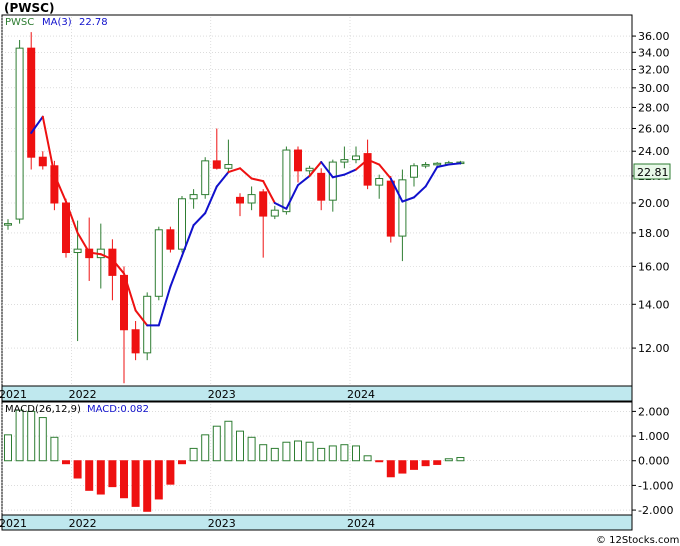 This screenshot has height=546, width=680. Describe the element at coordinates (654, 151) in the screenshot. I see `price-tick-label: 24.00` at that location.